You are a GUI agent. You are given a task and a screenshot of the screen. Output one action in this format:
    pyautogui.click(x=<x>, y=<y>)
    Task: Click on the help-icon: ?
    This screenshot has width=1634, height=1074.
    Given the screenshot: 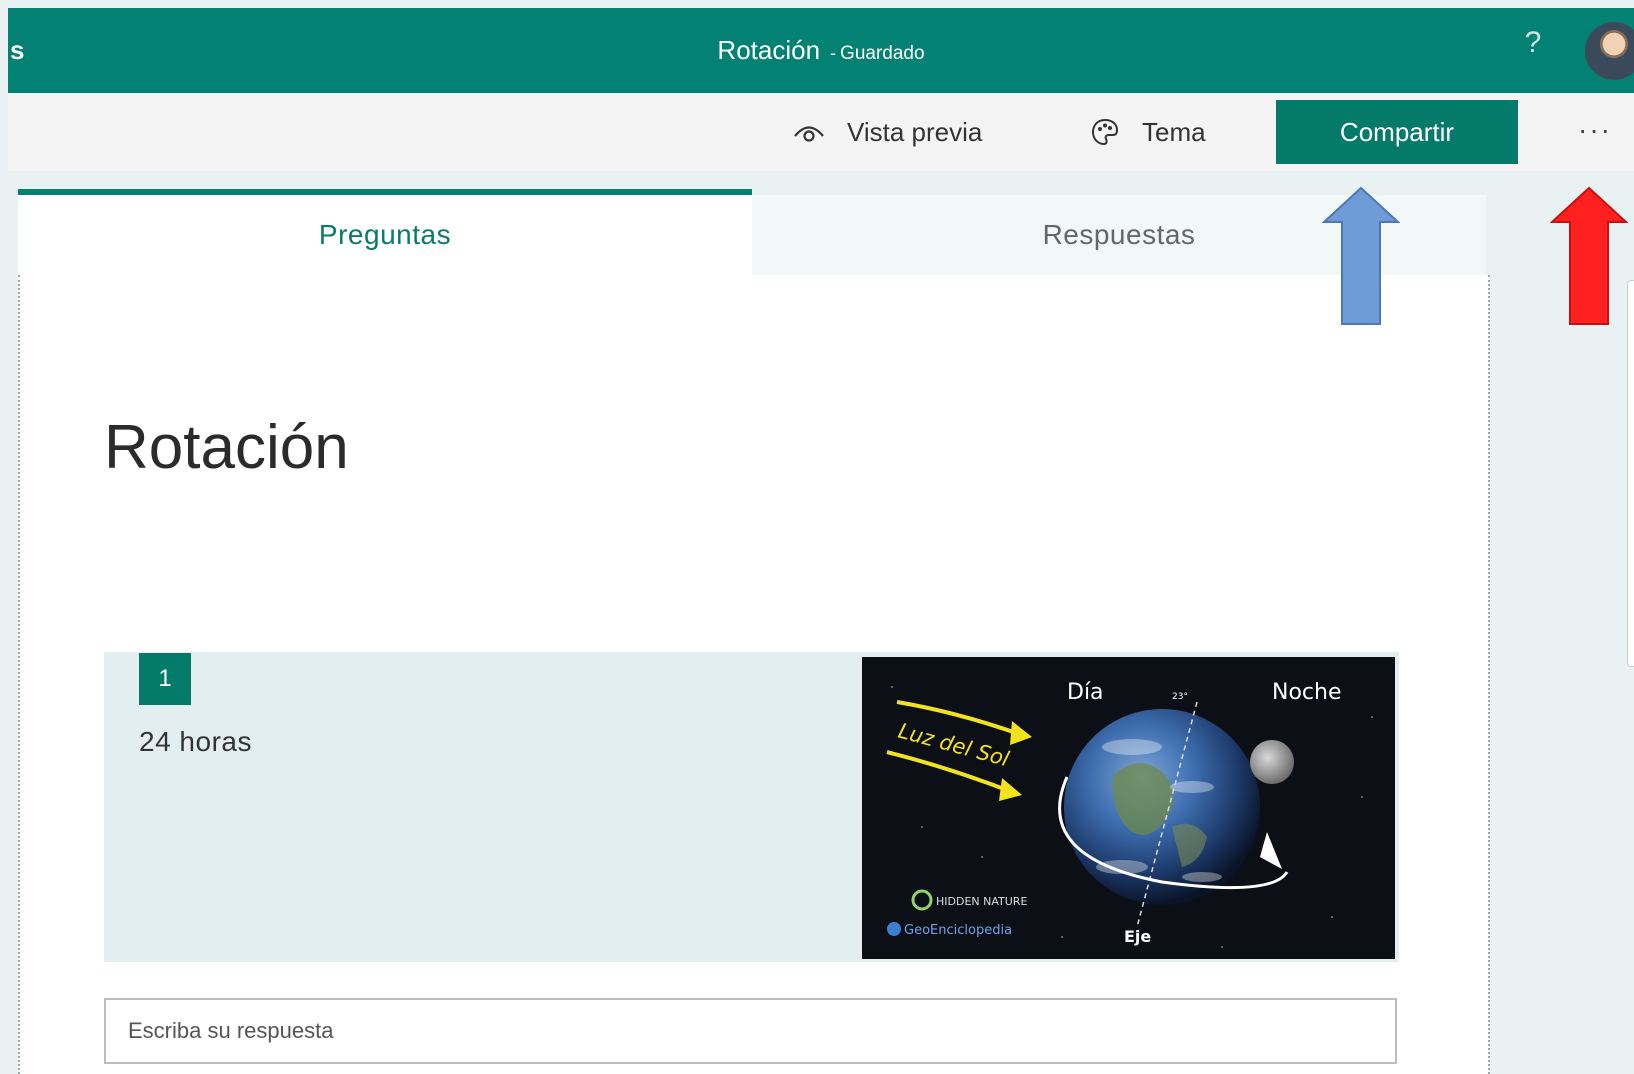 What is the action you would take?
    pyautogui.click(x=1533, y=42)
    